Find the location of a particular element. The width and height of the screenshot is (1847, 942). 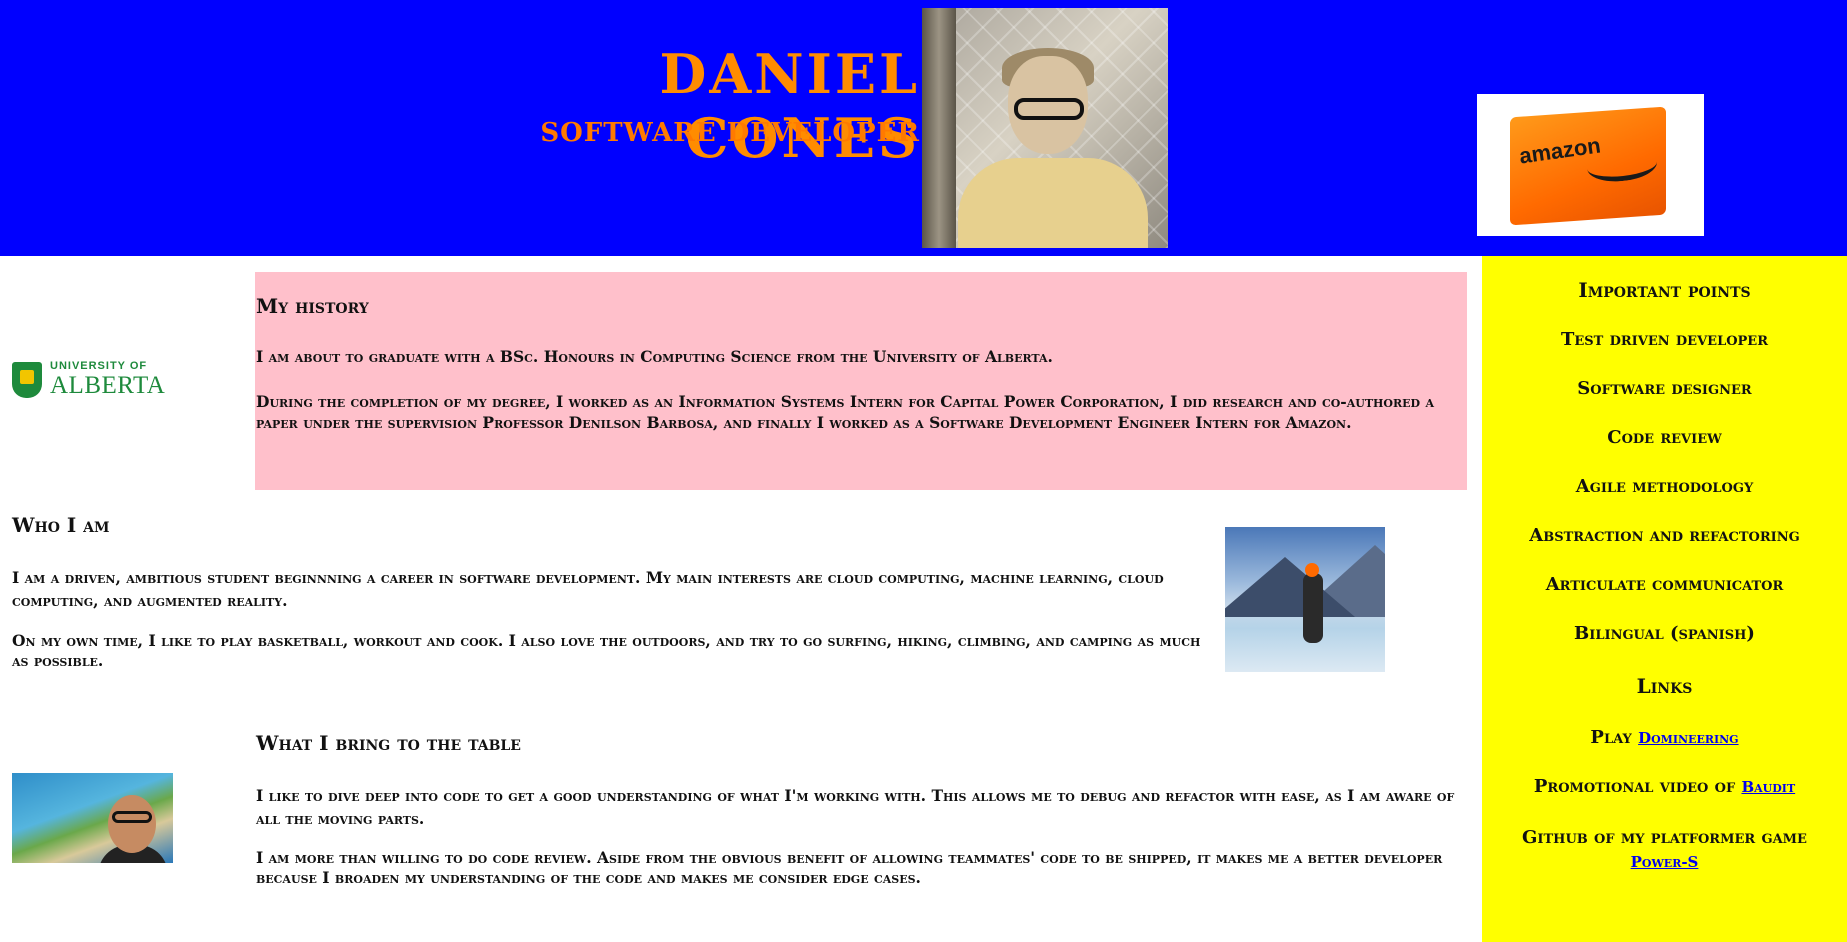

sidebar-point-agile: Agile methodology is located at coordinates (1664, 486).